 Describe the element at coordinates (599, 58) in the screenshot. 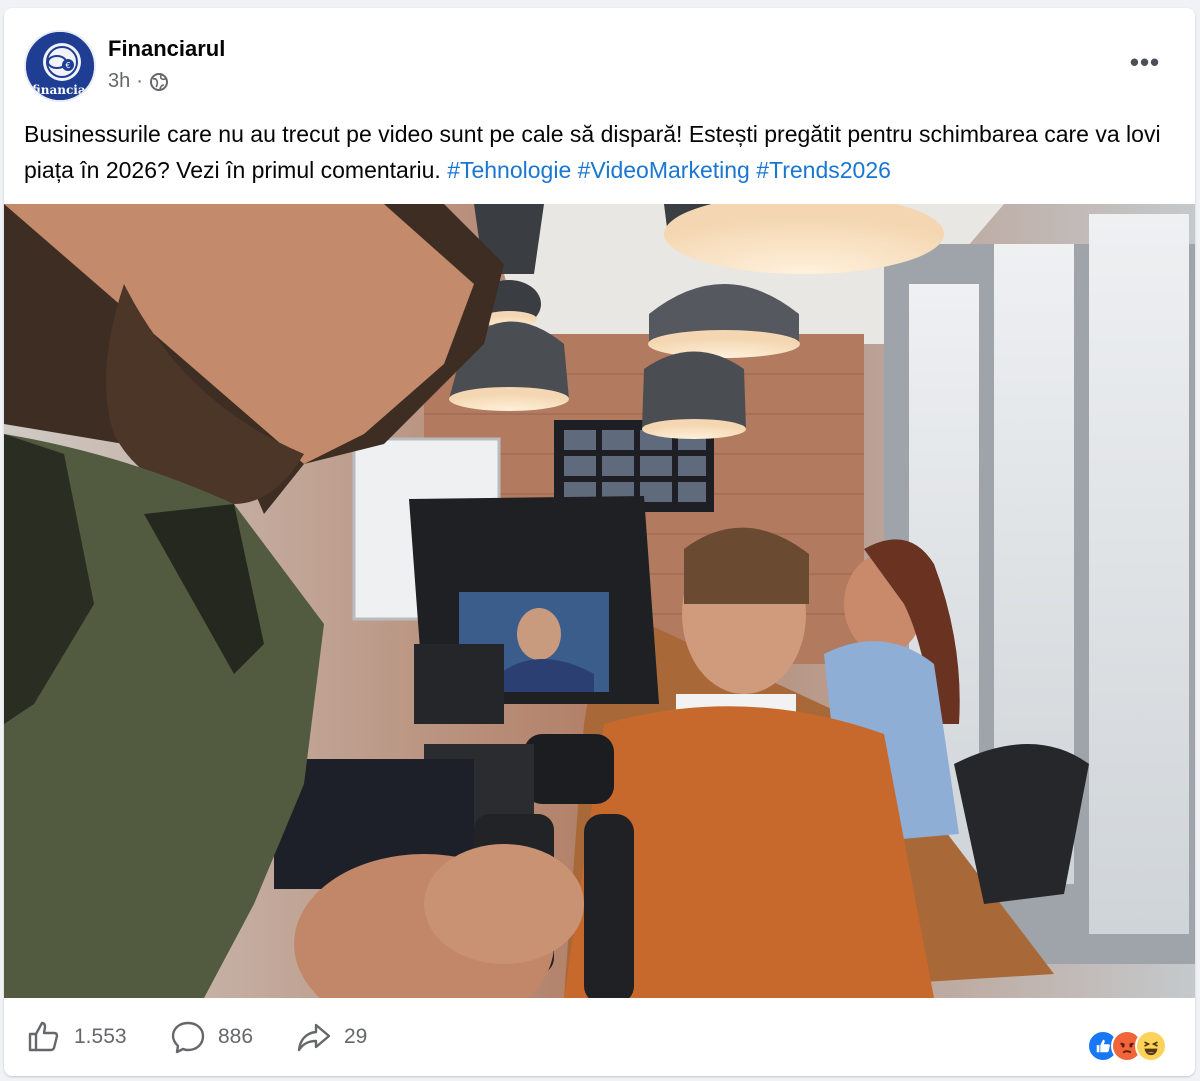

I see `post-header: € financiar Financiarul 3h · •••` at that location.